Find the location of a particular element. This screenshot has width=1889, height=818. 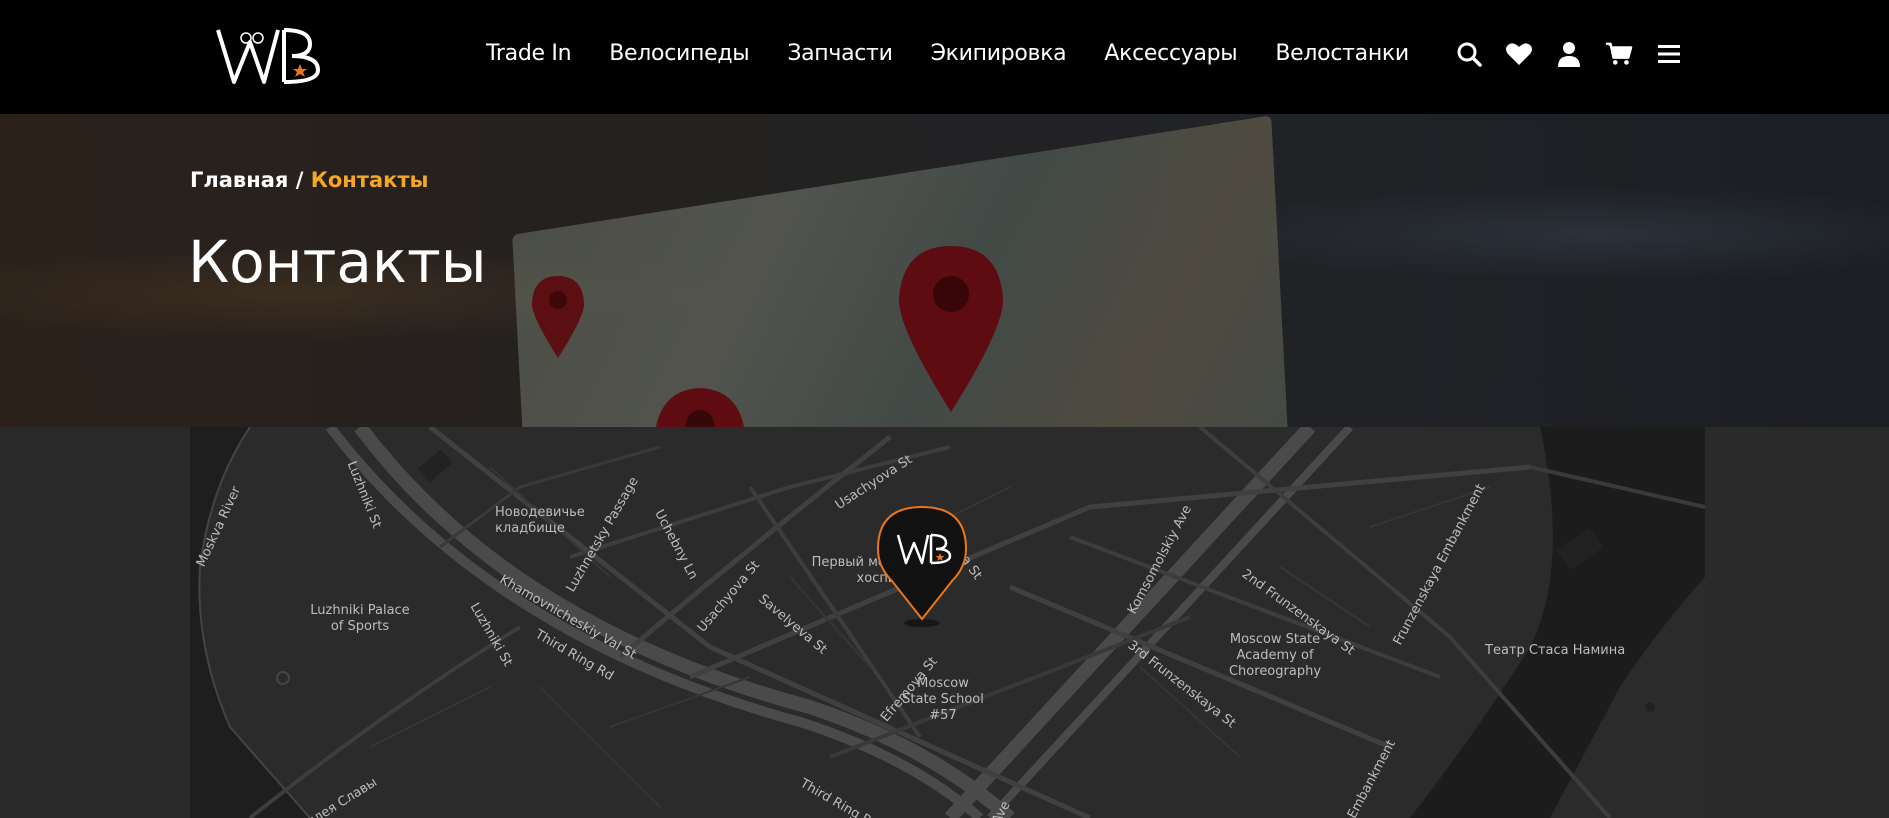

user-icon is located at coordinates (1569, 54).